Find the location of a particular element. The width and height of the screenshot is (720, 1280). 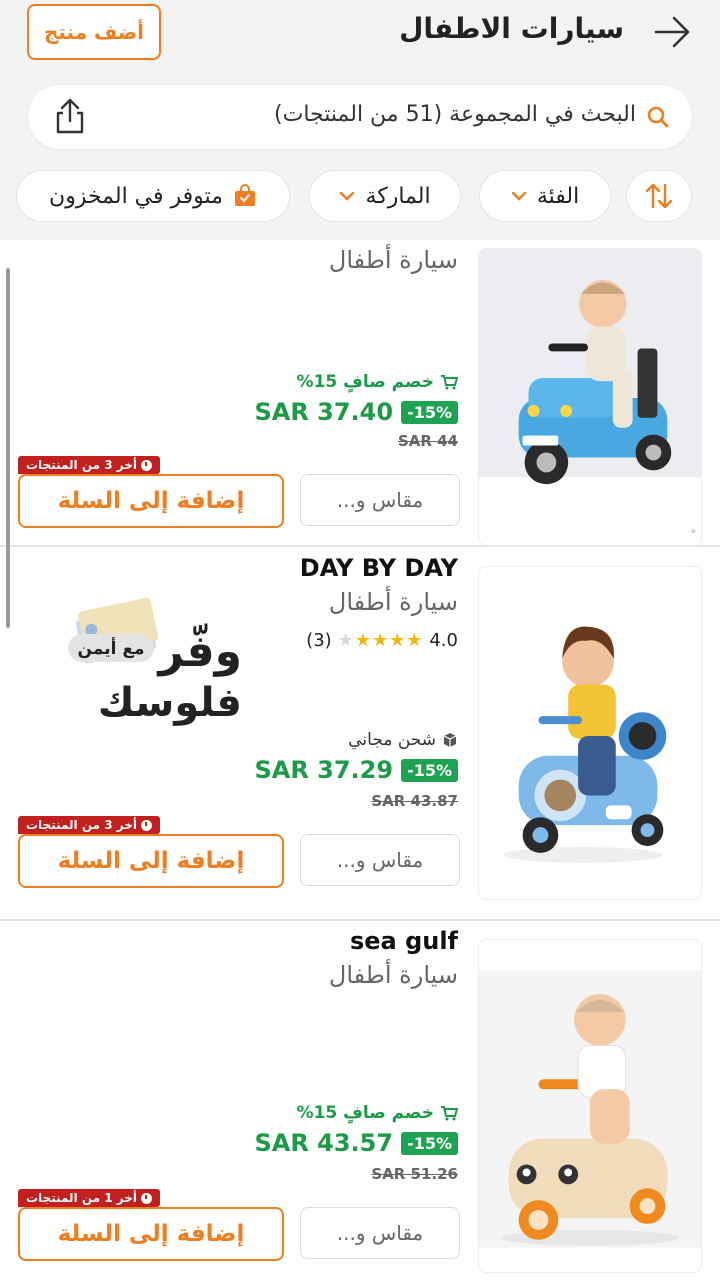

filter-bar: الفئة الماركة متوفر في المخزون is located at coordinates (360, 196).